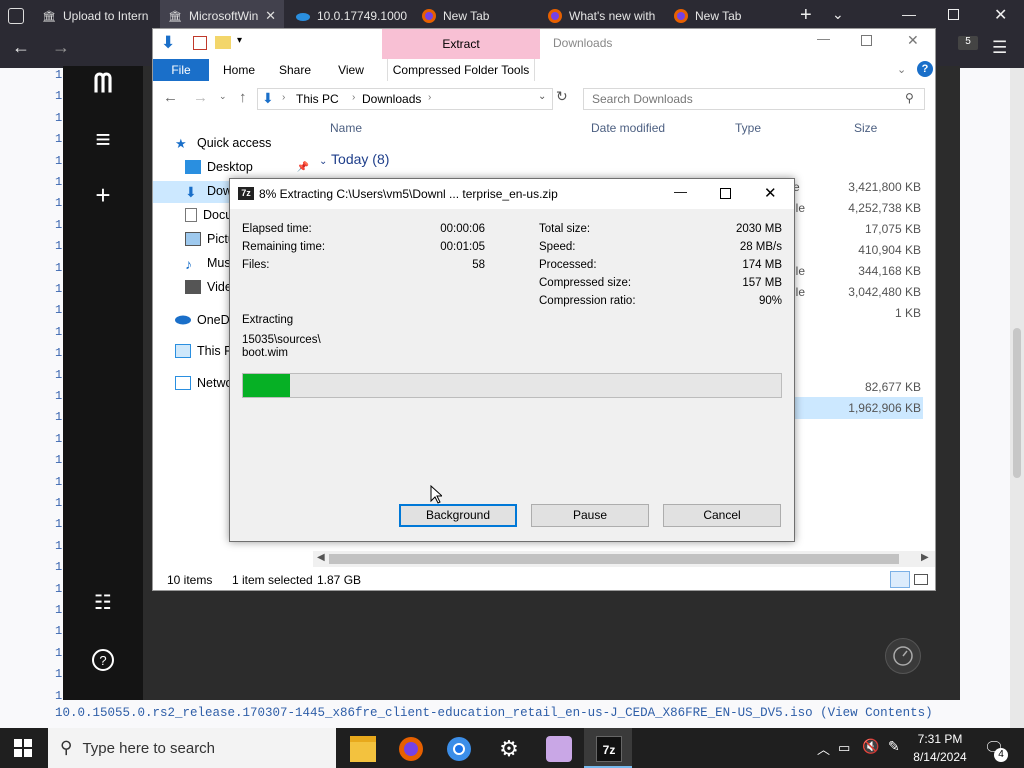 The height and width of the screenshot is (768, 1024). Describe the element at coordinates (295, 70) in the screenshot. I see `tab-share: Share` at that location.